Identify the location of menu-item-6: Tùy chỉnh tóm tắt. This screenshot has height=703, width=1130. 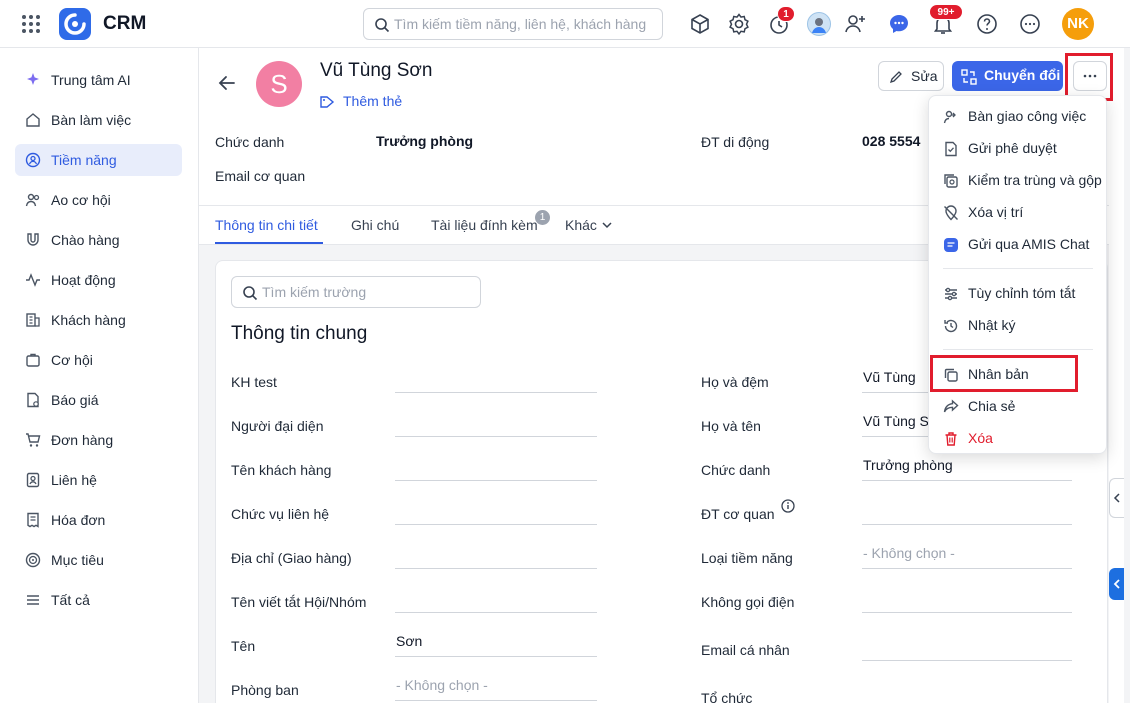
(1018, 294).